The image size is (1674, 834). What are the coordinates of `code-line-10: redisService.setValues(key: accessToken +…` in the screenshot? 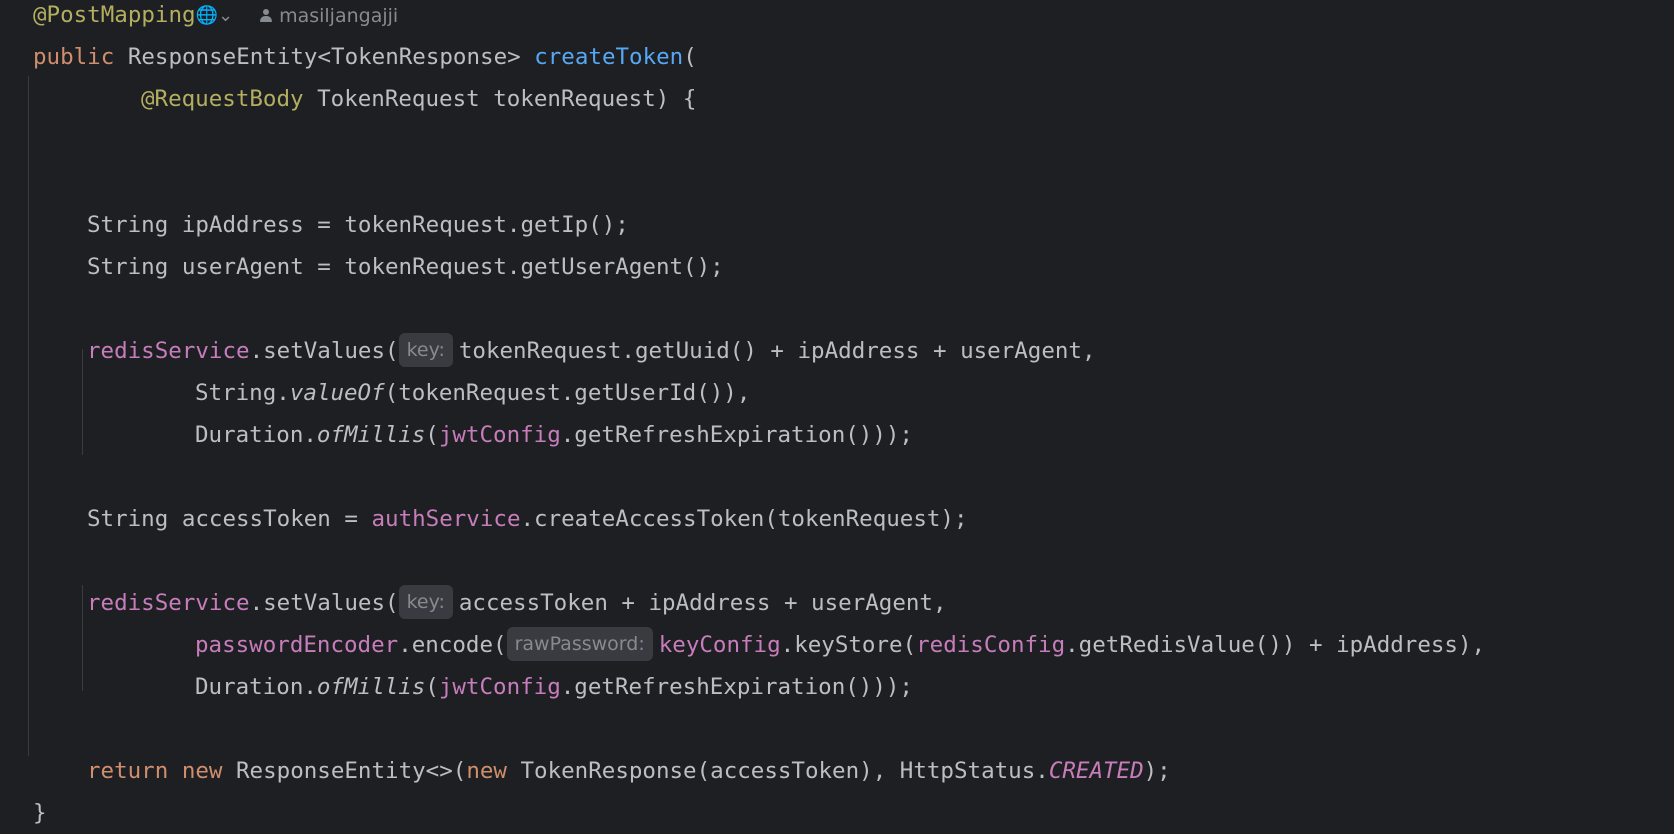 It's located at (517, 603).